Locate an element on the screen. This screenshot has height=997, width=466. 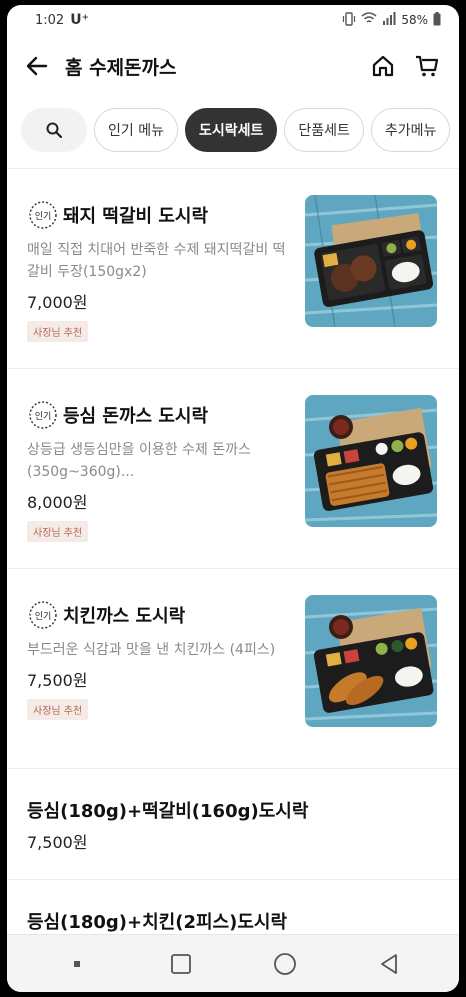
category-tabs: 인기 메뉴 도시락세트 단품세트 추가메뉴 is located at coordinates (233, 133).